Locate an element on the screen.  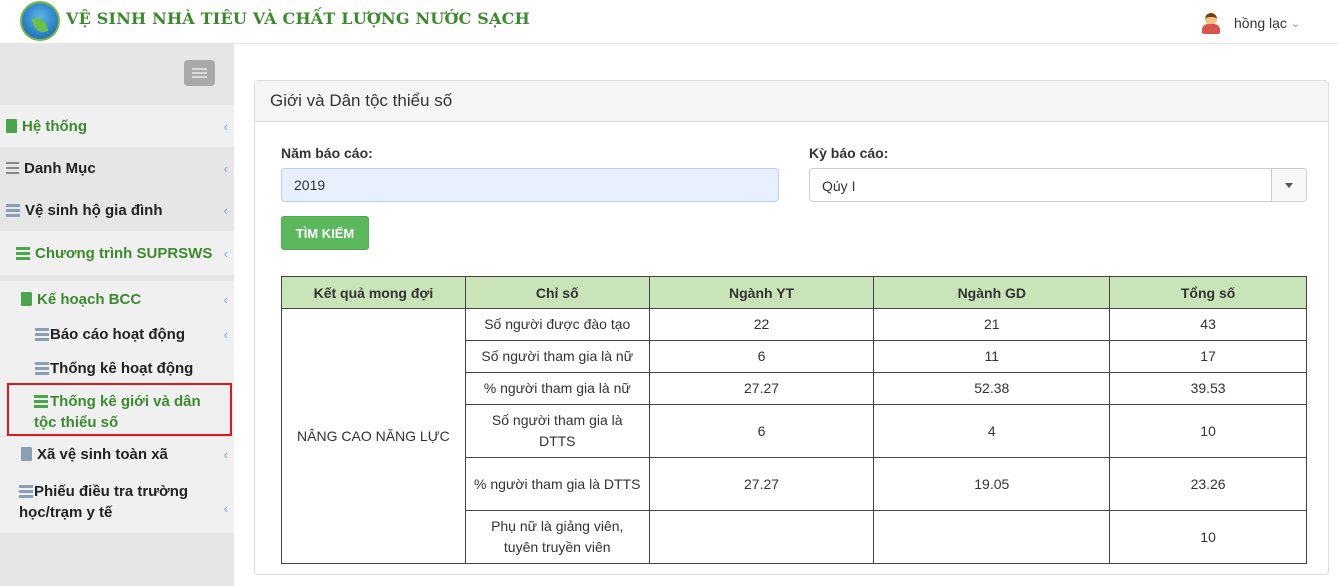
app-title: VỆ SINH NHÀ TIÊU VÀ CHẤT LƯỢNG NƯỚC SẠCH is located at coordinates (298, 18).